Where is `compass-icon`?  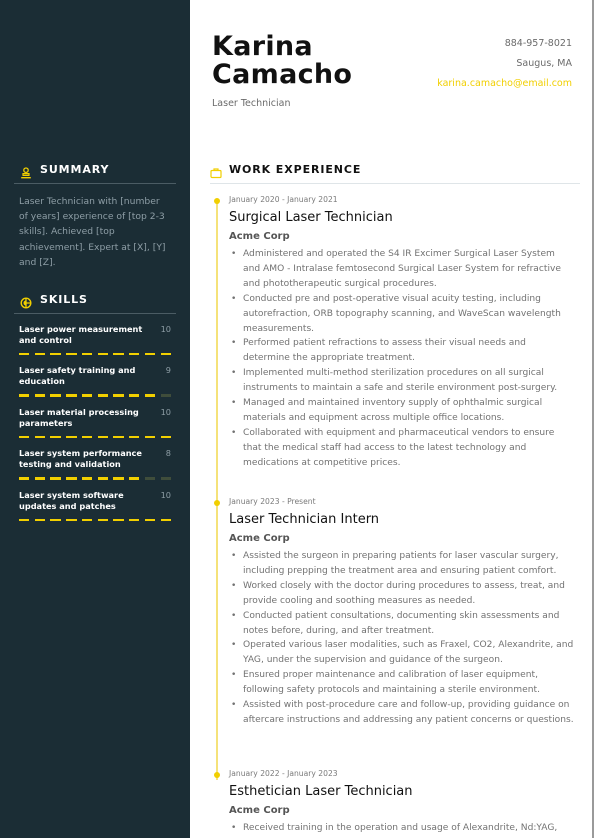
compass-icon is located at coordinates (26, 301).